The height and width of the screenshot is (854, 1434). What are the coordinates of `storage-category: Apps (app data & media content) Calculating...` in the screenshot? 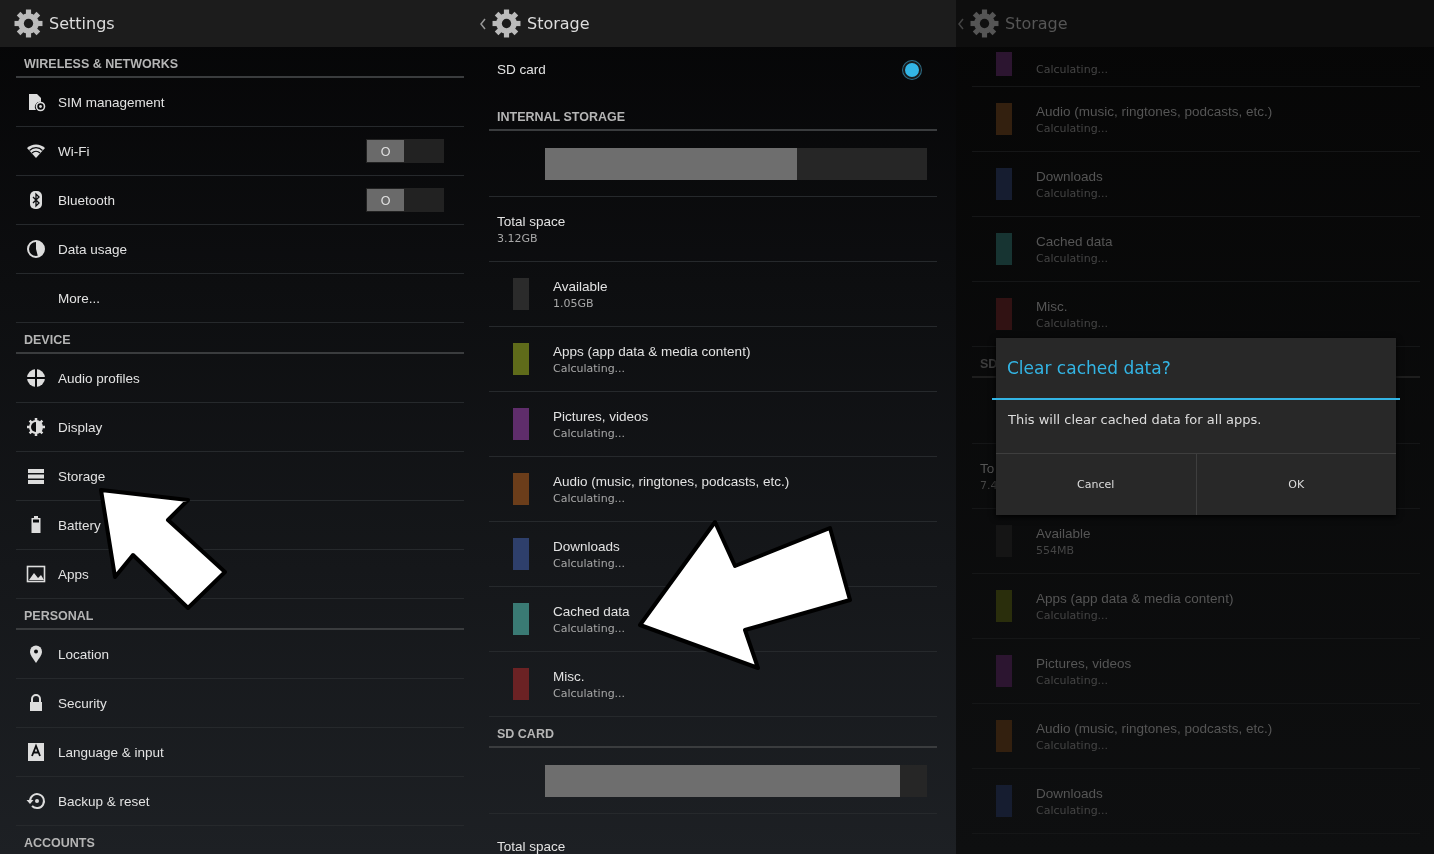 It's located at (713, 359).